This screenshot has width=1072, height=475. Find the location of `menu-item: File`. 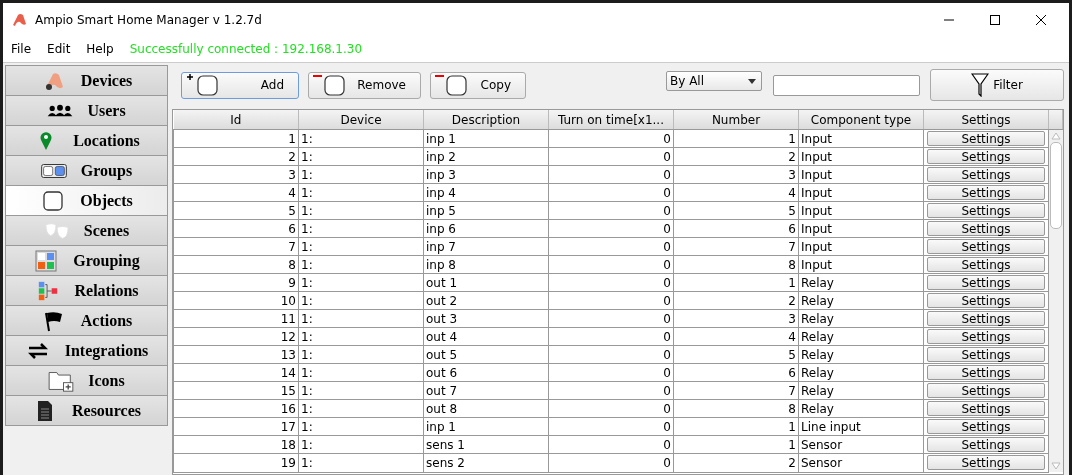

menu-item: File is located at coordinates (21, 49).